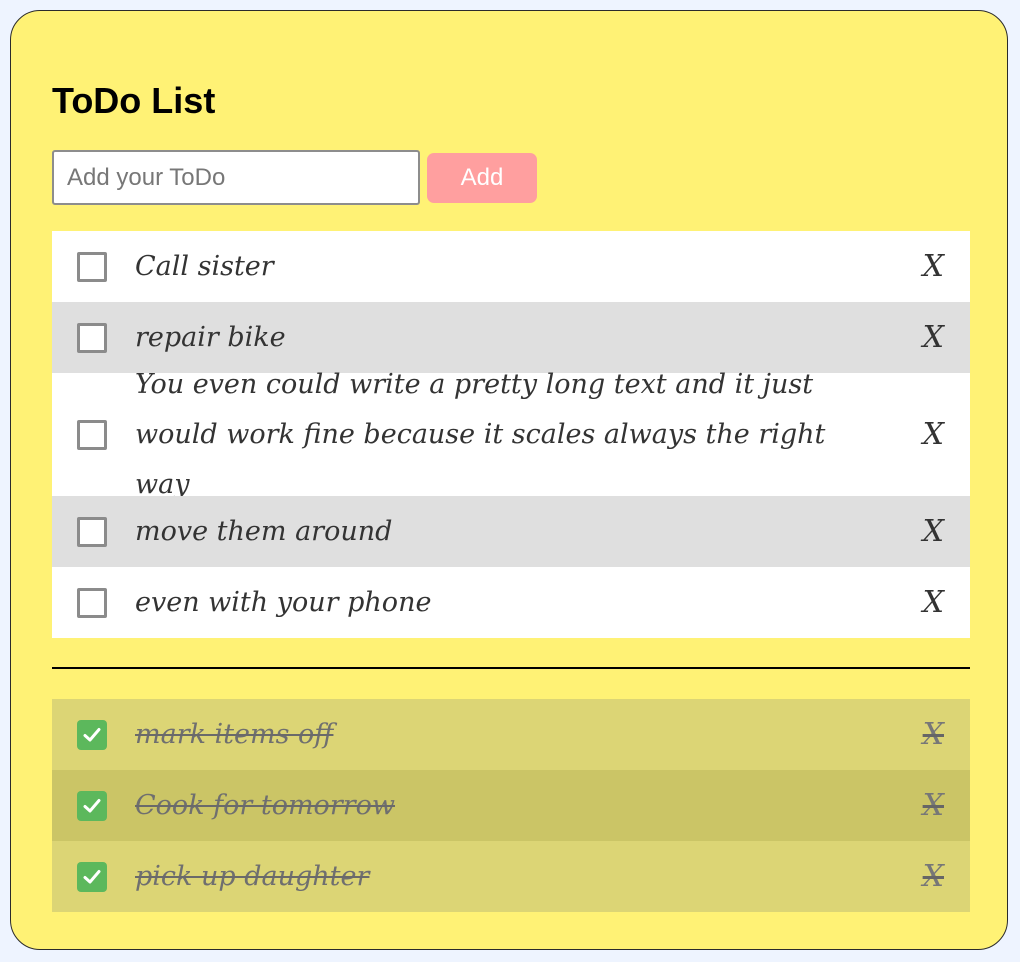  Describe the element at coordinates (265, 805) in the screenshot. I see `completed-todo-text: Cook for tomorrow` at that location.